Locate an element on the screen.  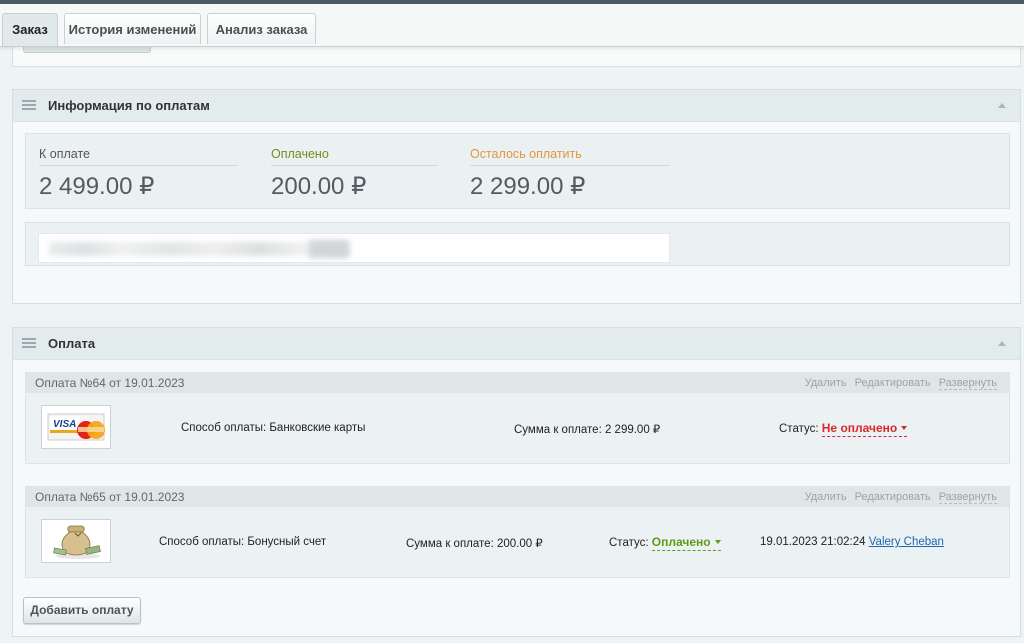
paid-block: Оплачено 200.00 ₽ is located at coordinates (354, 174).